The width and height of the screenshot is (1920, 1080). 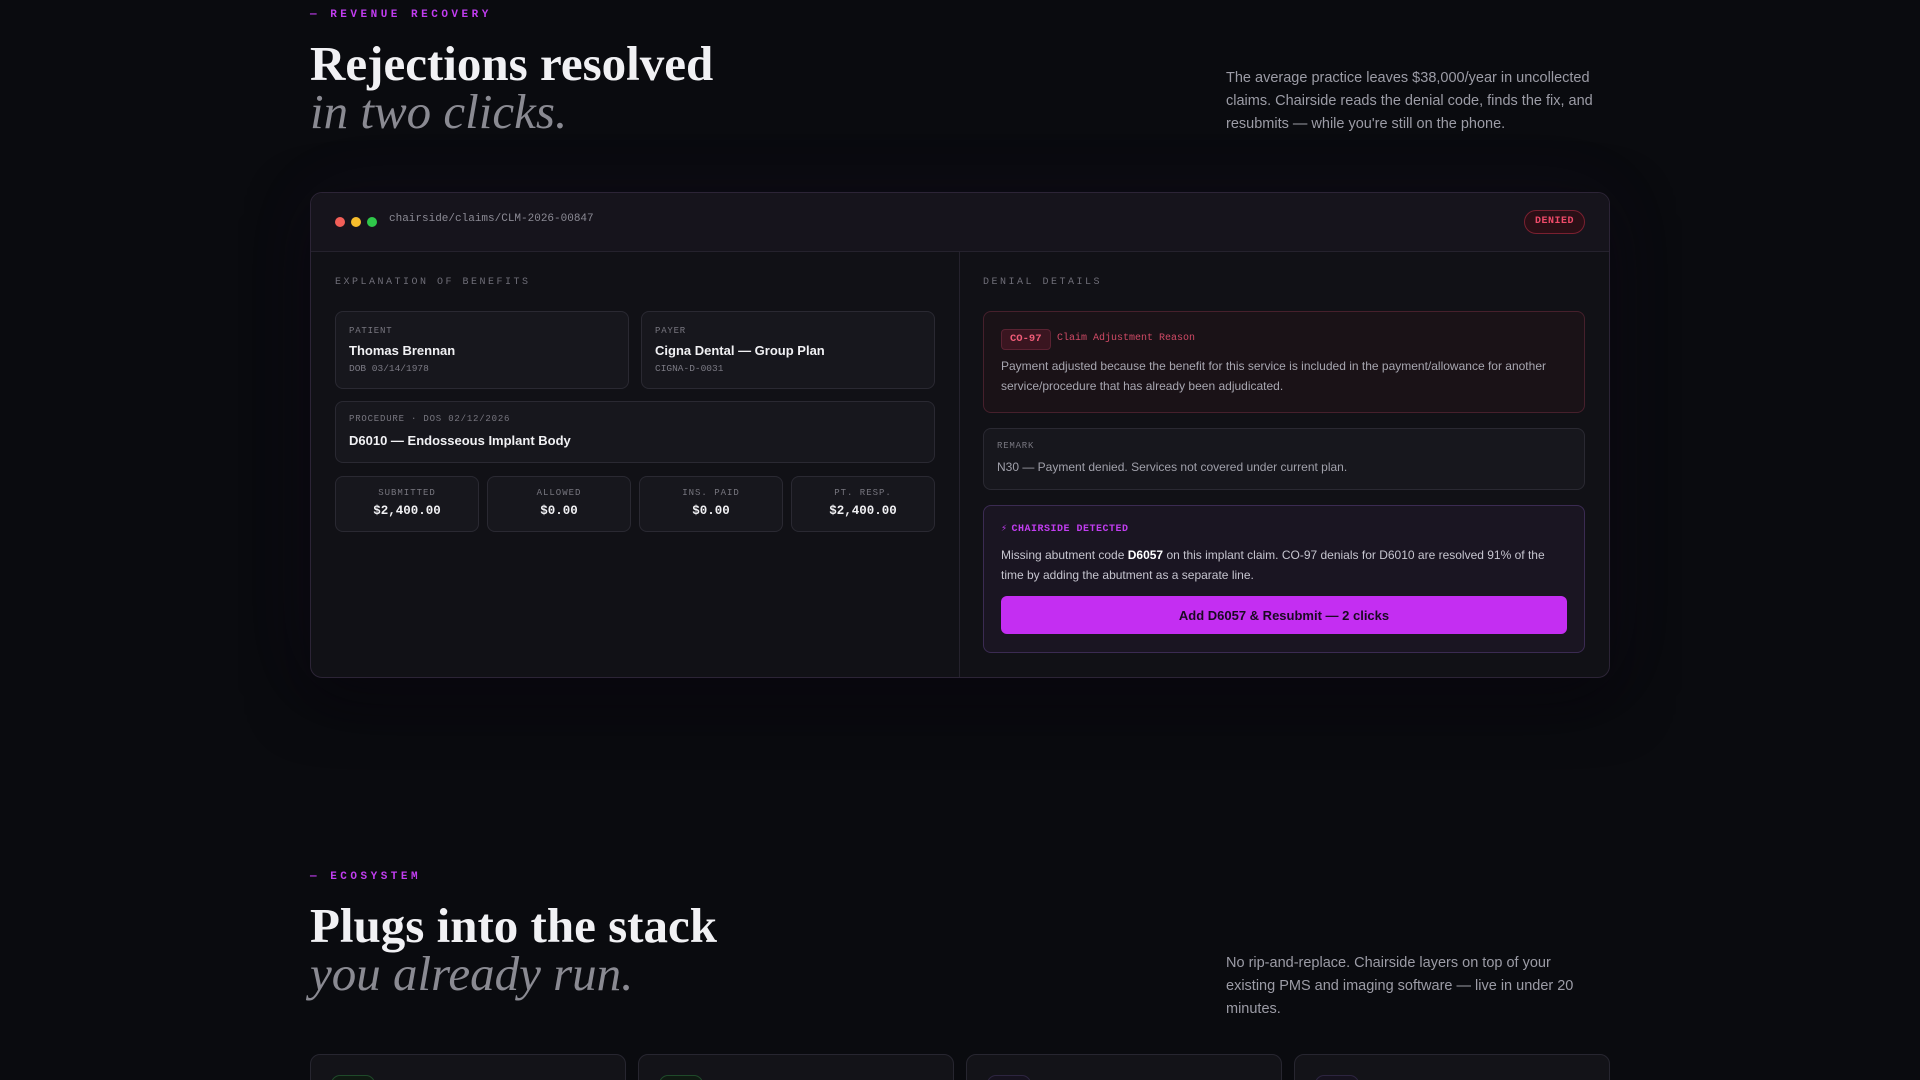 What do you see at coordinates (1070, 529) in the screenshot?
I see `detected-title: CHAIRSIDE DETECTED` at bounding box center [1070, 529].